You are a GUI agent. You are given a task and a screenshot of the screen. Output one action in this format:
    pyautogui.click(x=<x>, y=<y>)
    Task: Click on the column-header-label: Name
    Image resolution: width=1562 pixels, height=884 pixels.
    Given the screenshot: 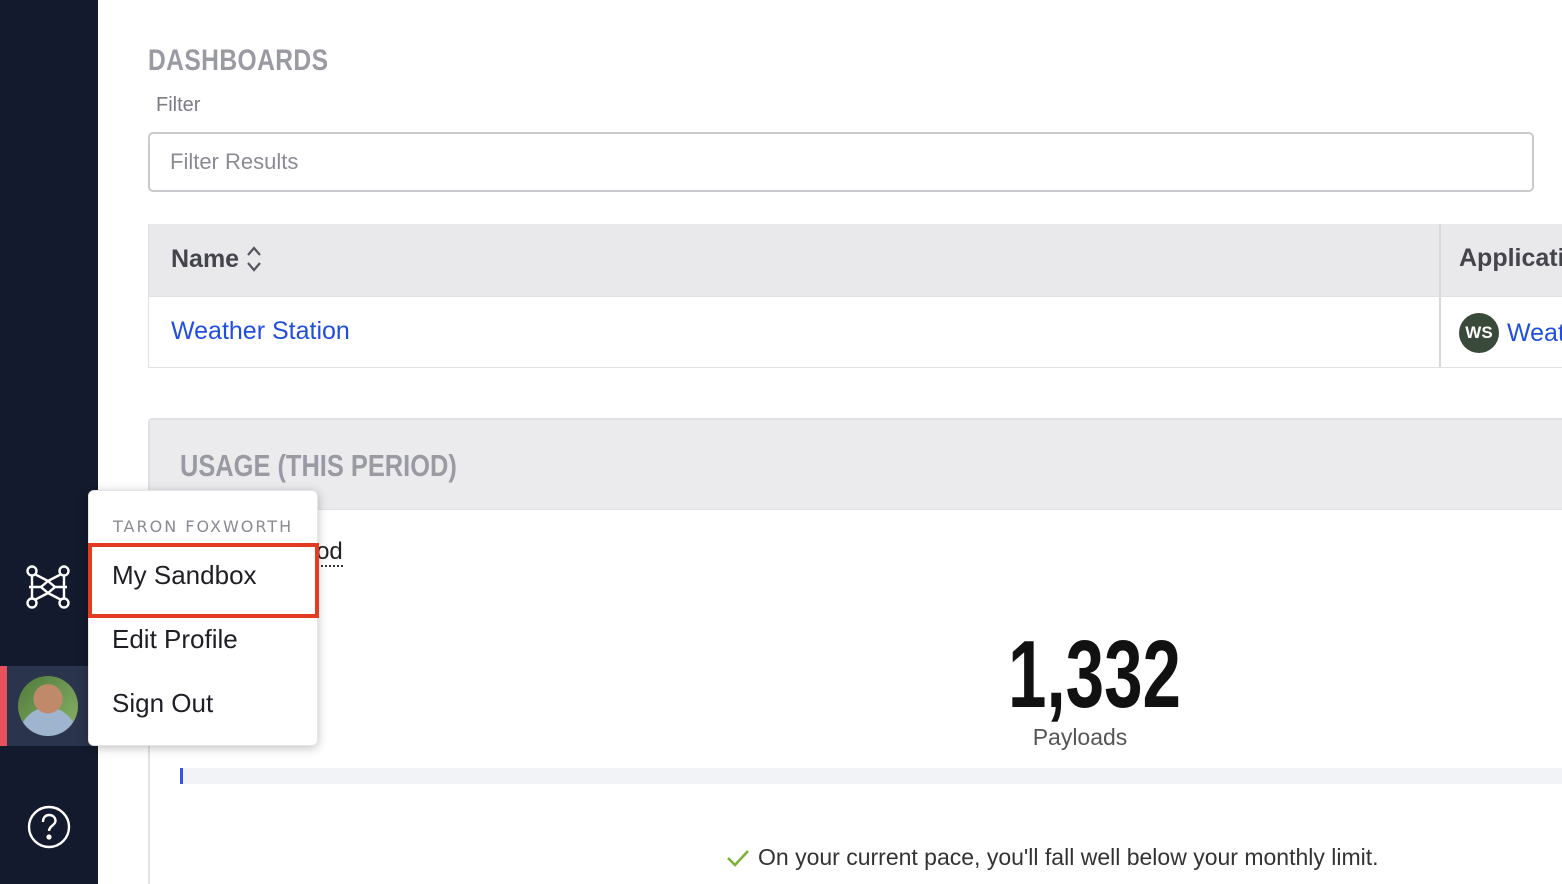 What is the action you would take?
    pyautogui.click(x=205, y=258)
    